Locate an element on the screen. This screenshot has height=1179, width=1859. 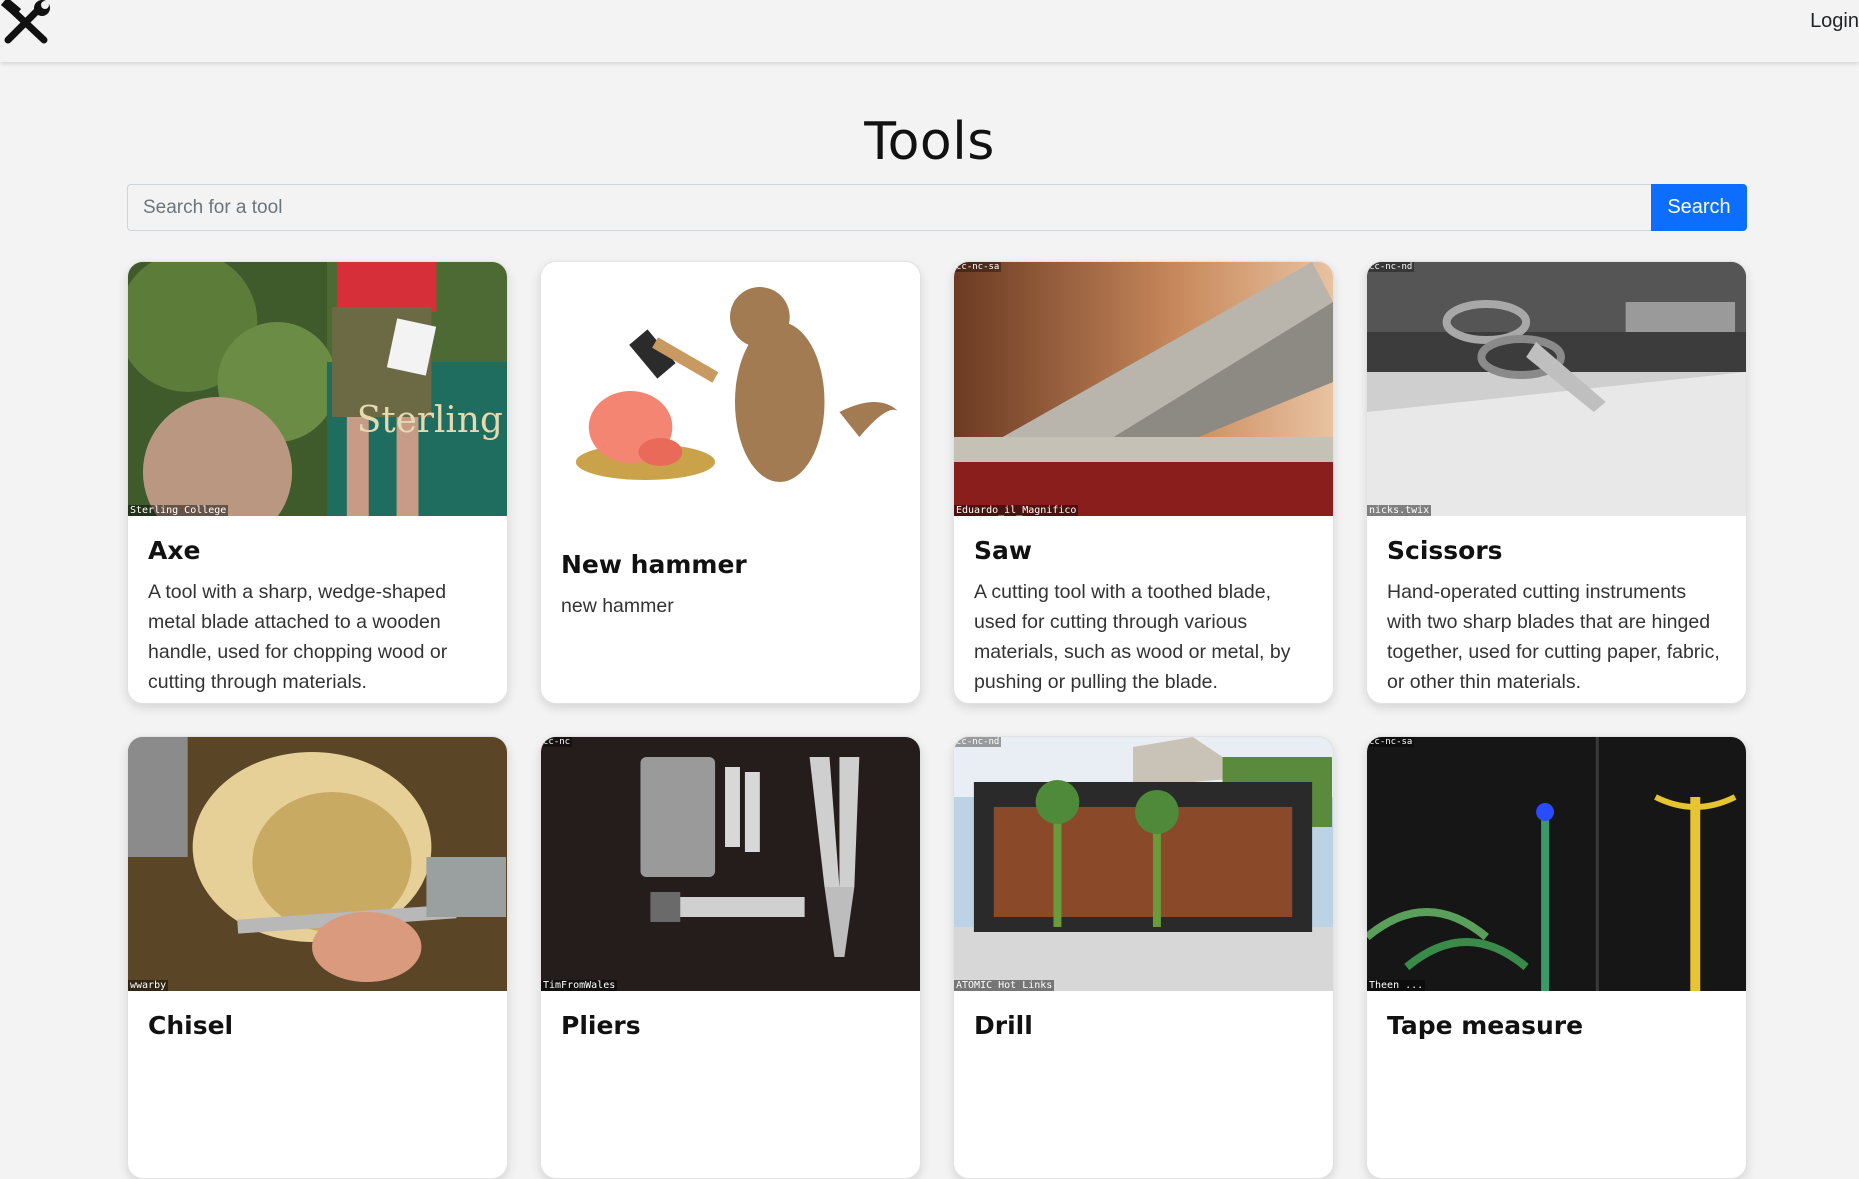
tool-card-new-hammer: New hammer new hammer is located at coordinates (730, 482).